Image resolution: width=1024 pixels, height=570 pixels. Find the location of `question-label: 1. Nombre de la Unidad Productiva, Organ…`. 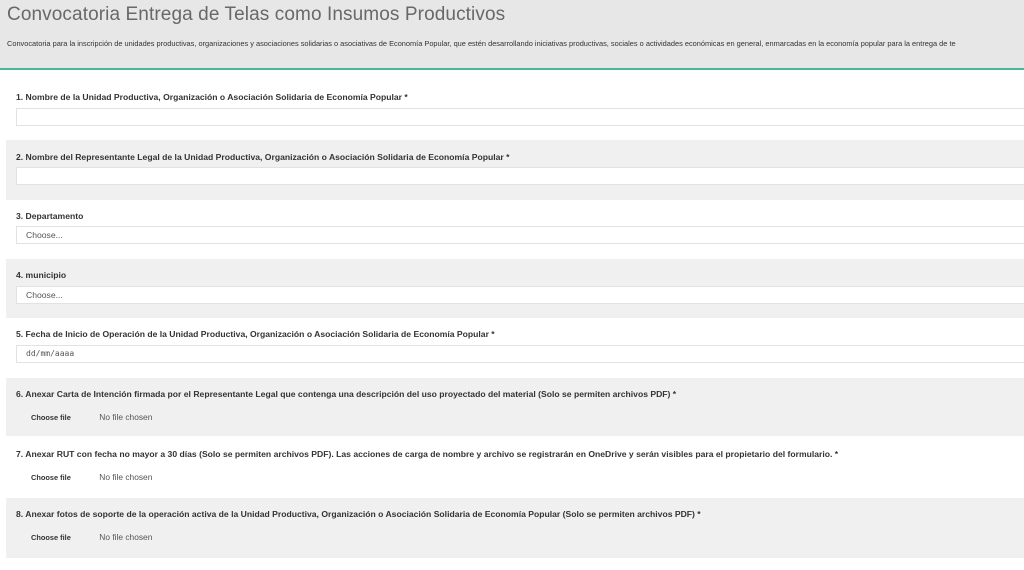

question-label: 1. Nombre de la Unidad Productiva, Organ… is located at coordinates (212, 97).